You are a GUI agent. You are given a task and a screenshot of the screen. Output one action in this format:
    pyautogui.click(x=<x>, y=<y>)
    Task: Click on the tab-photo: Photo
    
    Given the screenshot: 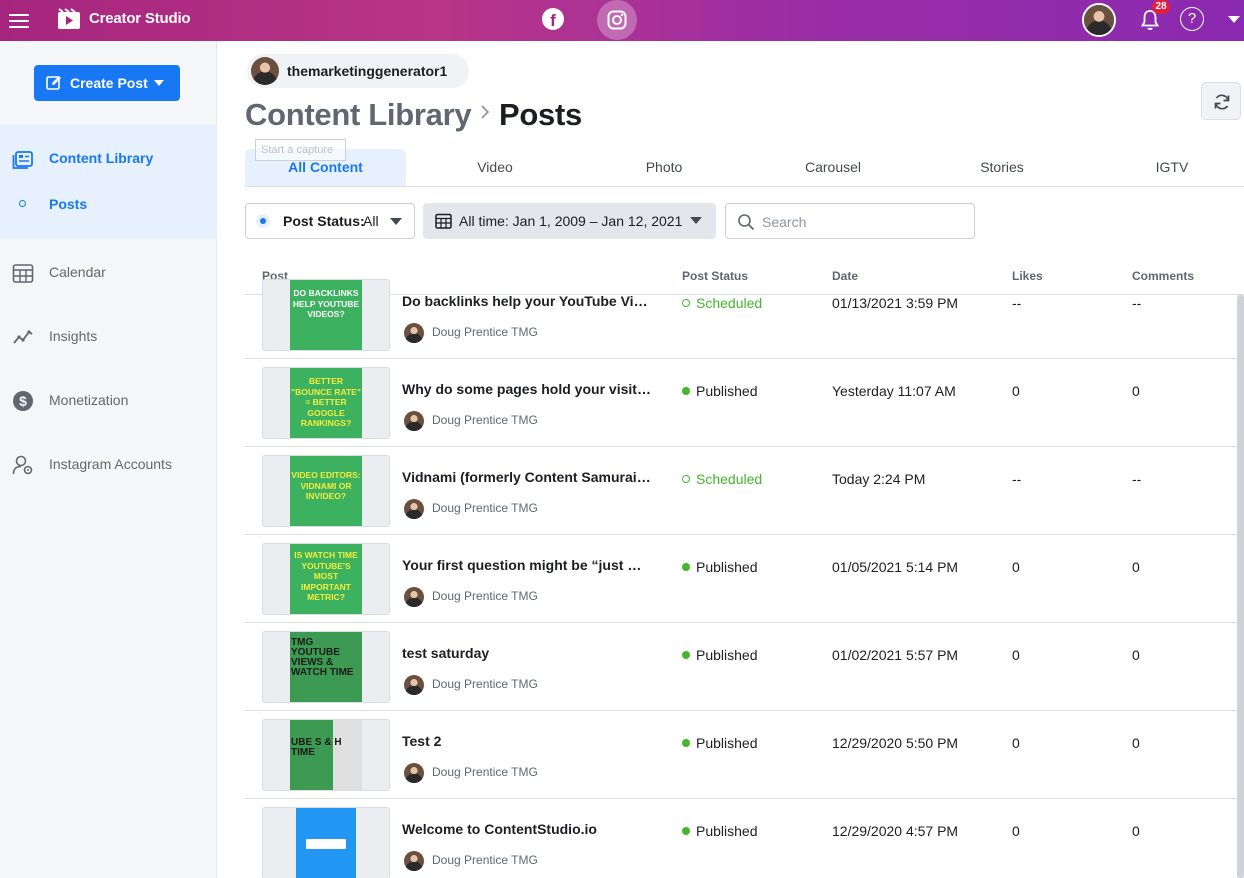 What is the action you would take?
    pyautogui.click(x=664, y=167)
    